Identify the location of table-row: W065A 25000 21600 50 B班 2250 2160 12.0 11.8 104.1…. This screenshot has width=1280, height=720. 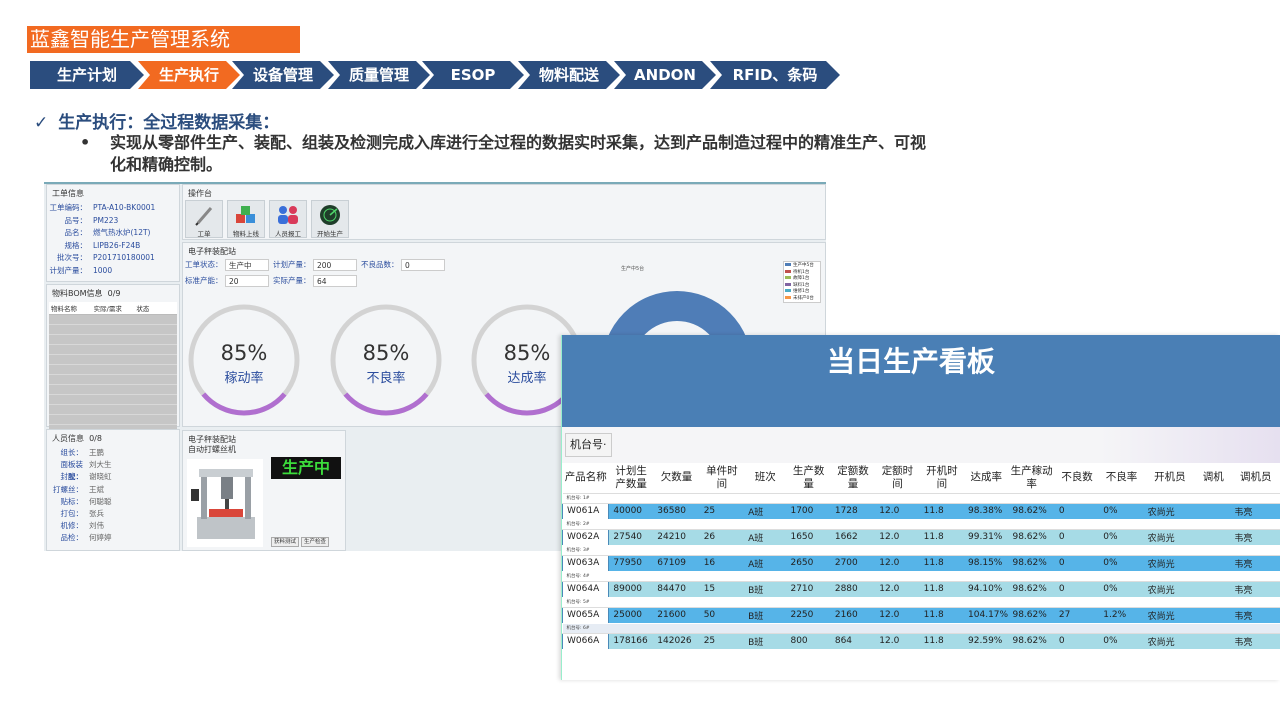
(921, 615).